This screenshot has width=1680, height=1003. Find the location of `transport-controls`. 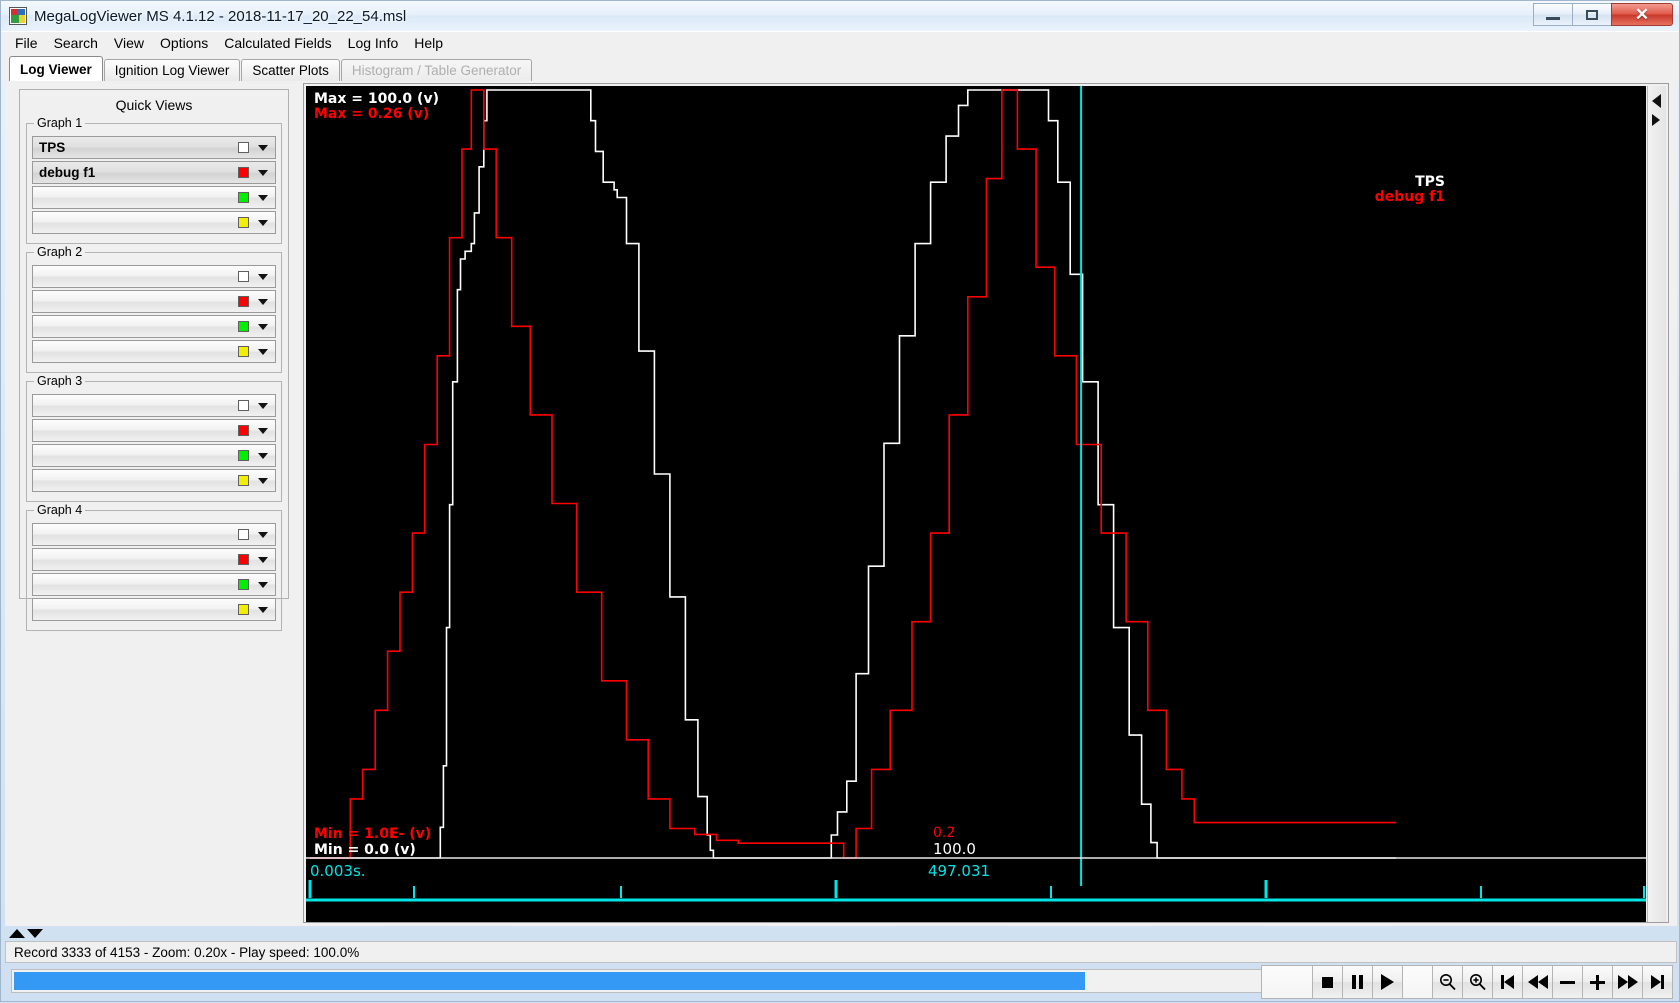

transport-controls is located at coordinates (1467, 982).